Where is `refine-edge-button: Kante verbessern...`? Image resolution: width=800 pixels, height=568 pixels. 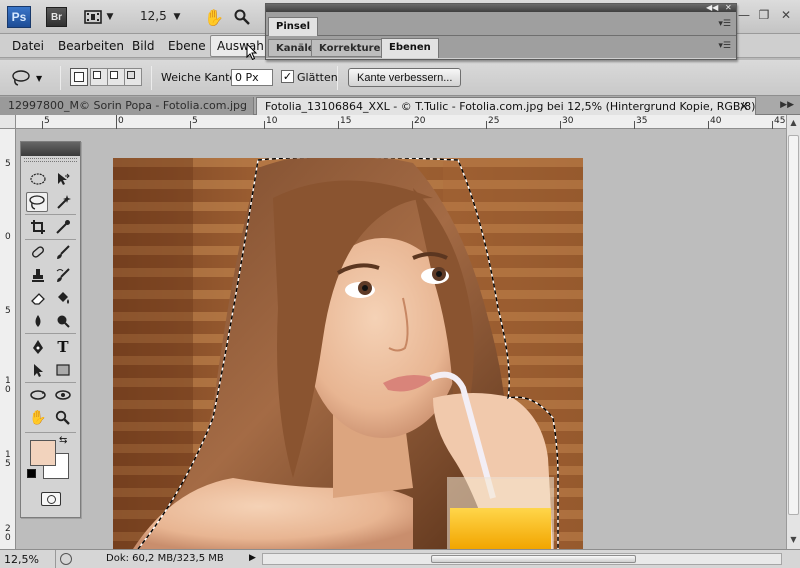 refine-edge-button: Kante verbessern... is located at coordinates (405, 77).